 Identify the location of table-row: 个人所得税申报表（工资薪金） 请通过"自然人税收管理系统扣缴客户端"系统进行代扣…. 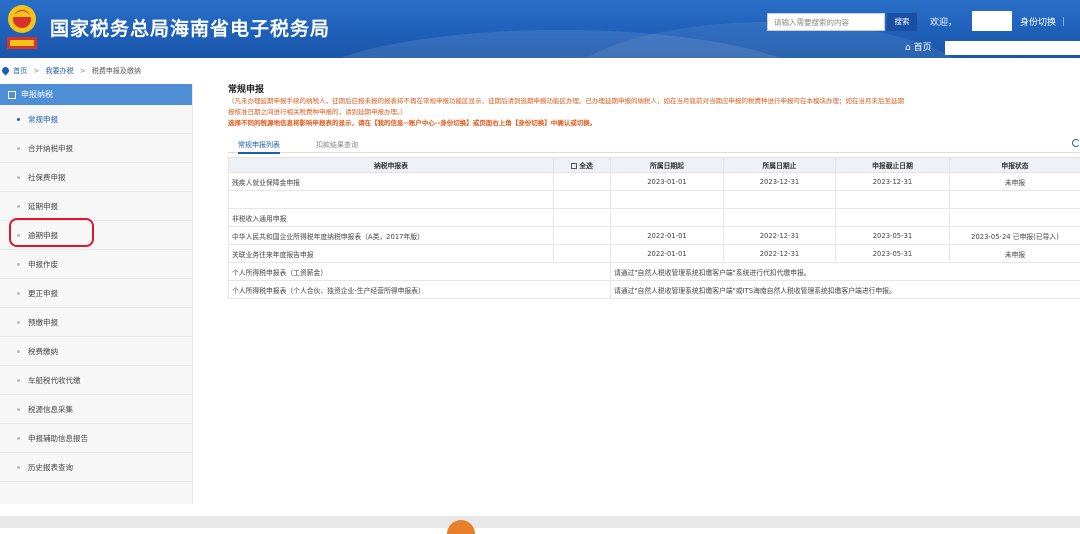
(654, 272).